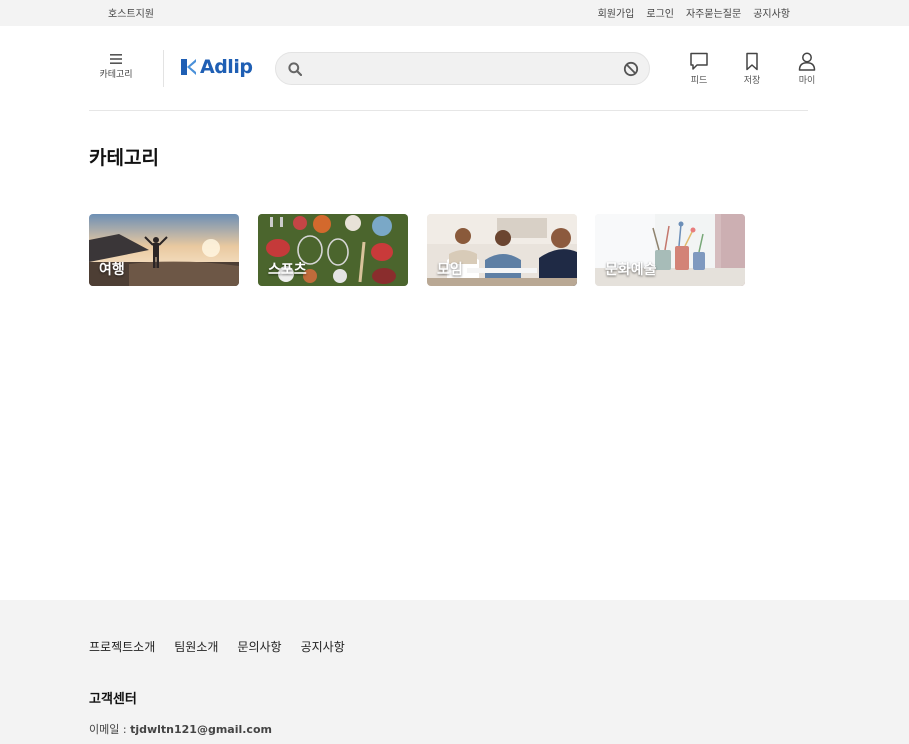 The width and height of the screenshot is (909, 744). I want to click on feed-label: 피드, so click(699, 81).